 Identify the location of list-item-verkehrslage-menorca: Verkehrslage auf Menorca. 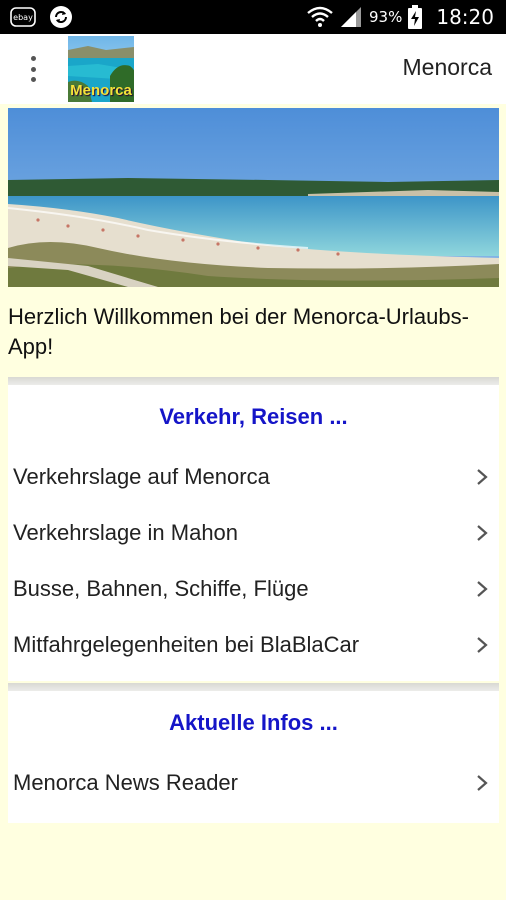
(253, 477).